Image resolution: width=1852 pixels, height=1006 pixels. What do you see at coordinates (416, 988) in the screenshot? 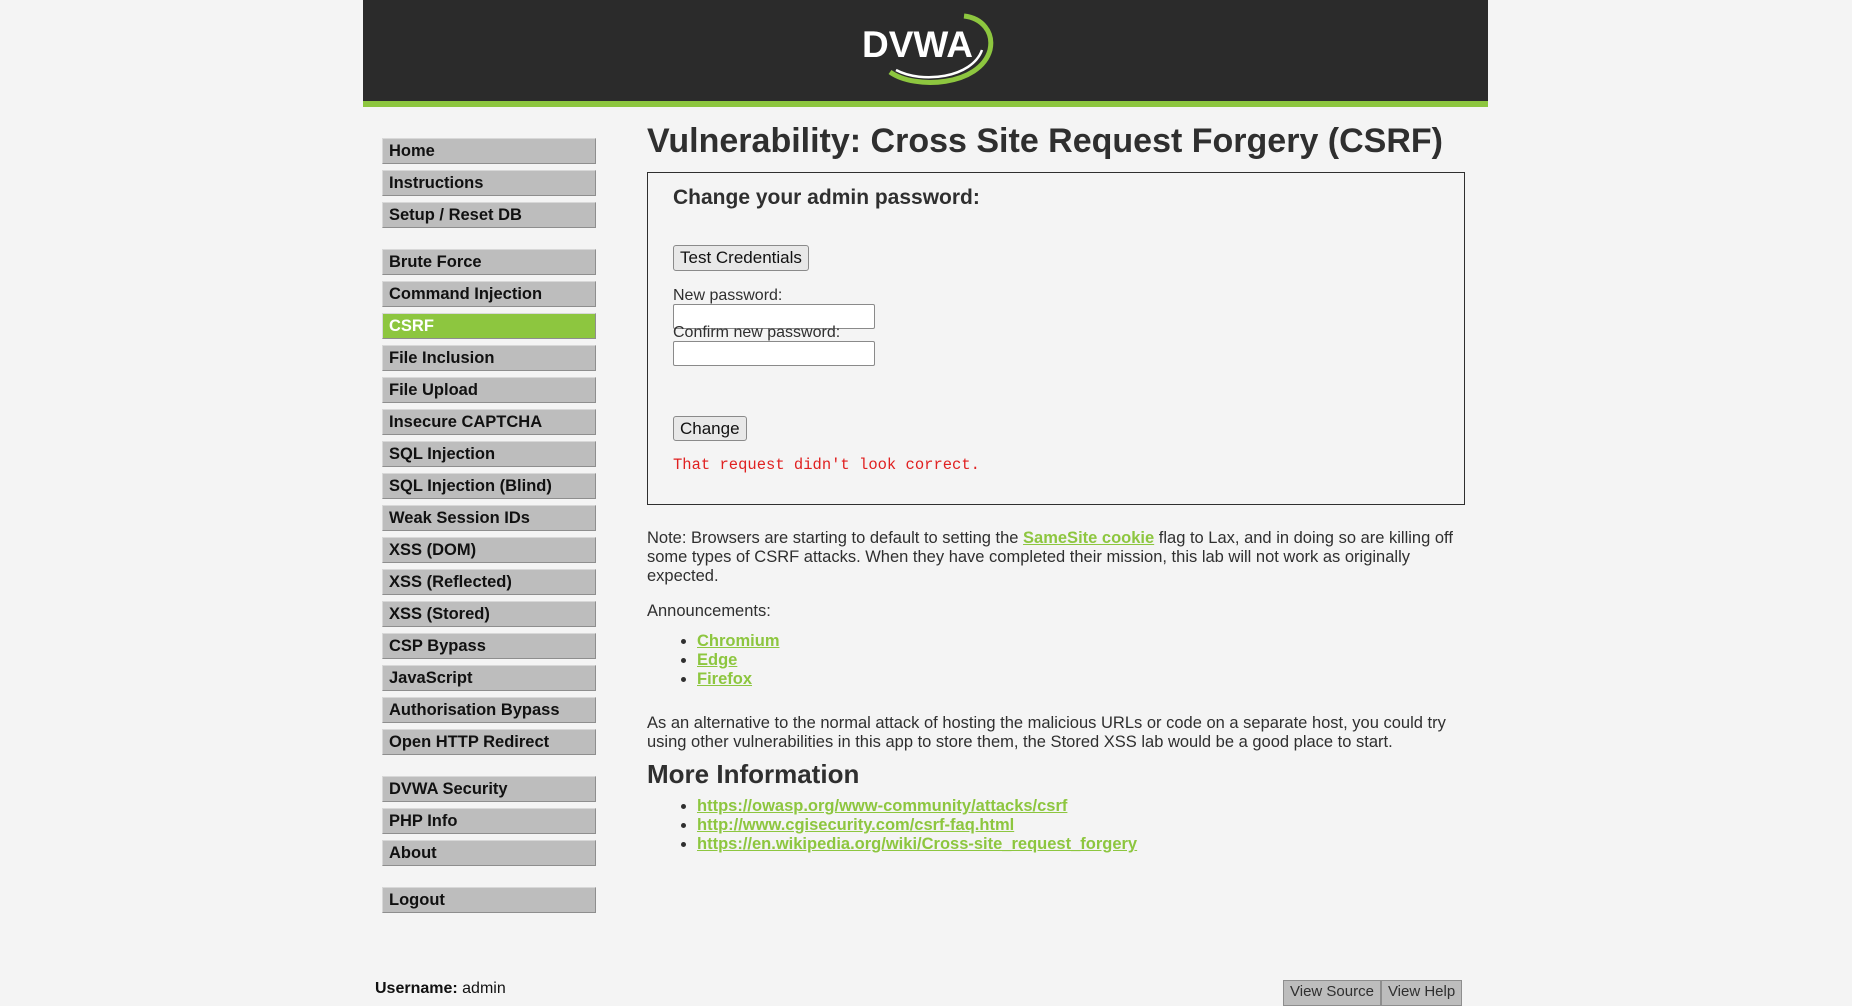
I see `username-label: Username:` at bounding box center [416, 988].